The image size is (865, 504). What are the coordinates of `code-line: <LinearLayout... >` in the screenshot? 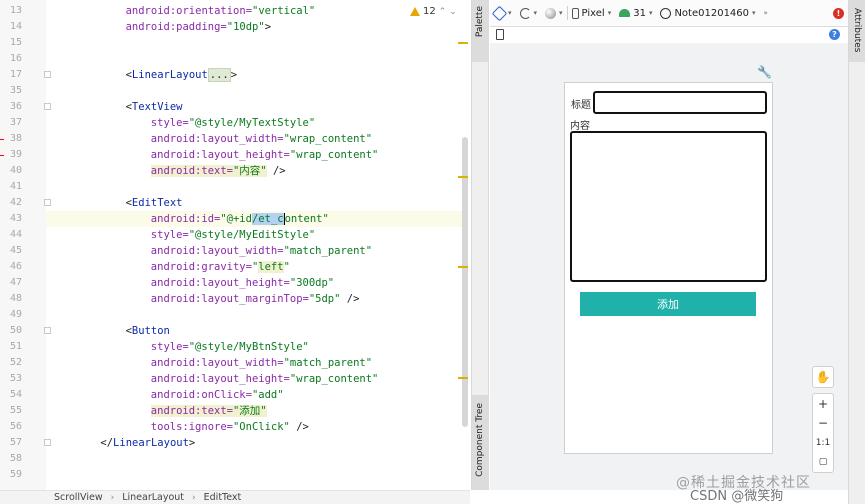 It's located at (181, 75).